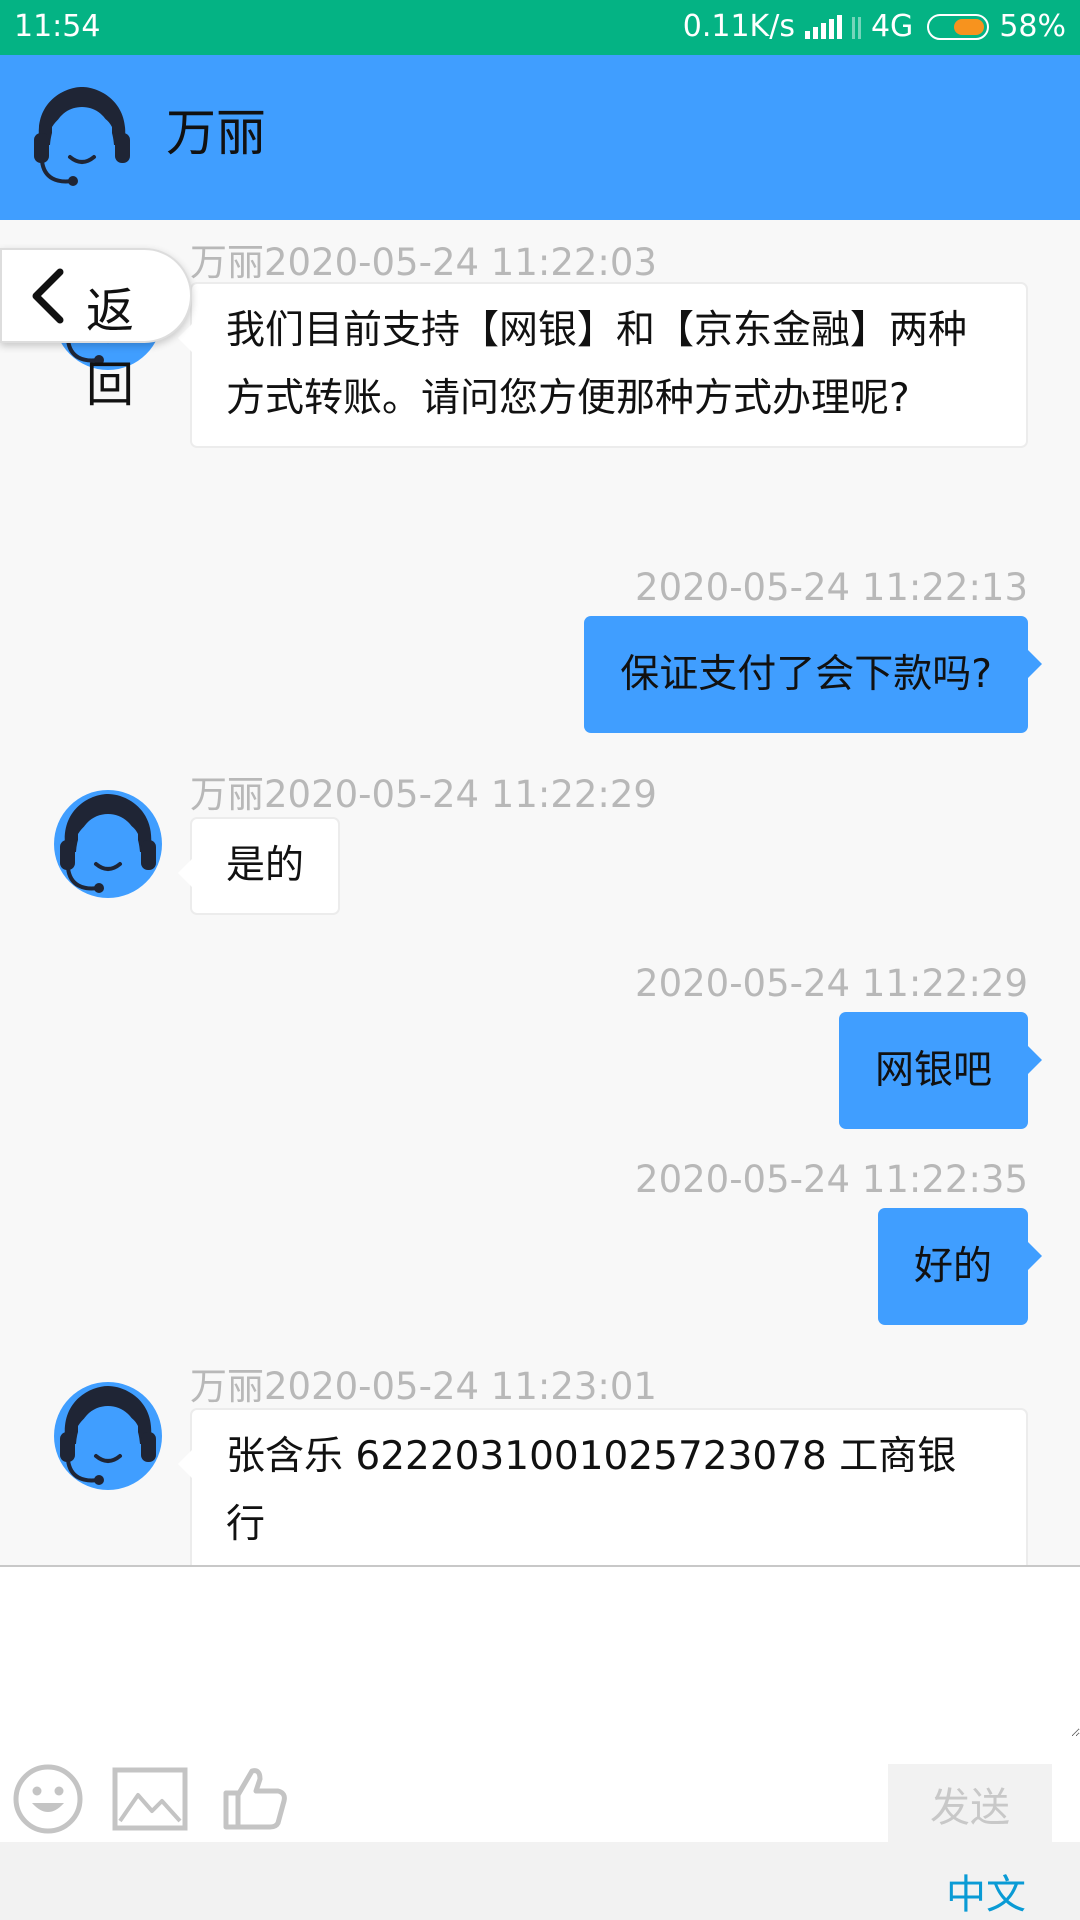  I want to click on outgoing-message-bubble: 保证支付了会下款吗?, so click(813, 674).